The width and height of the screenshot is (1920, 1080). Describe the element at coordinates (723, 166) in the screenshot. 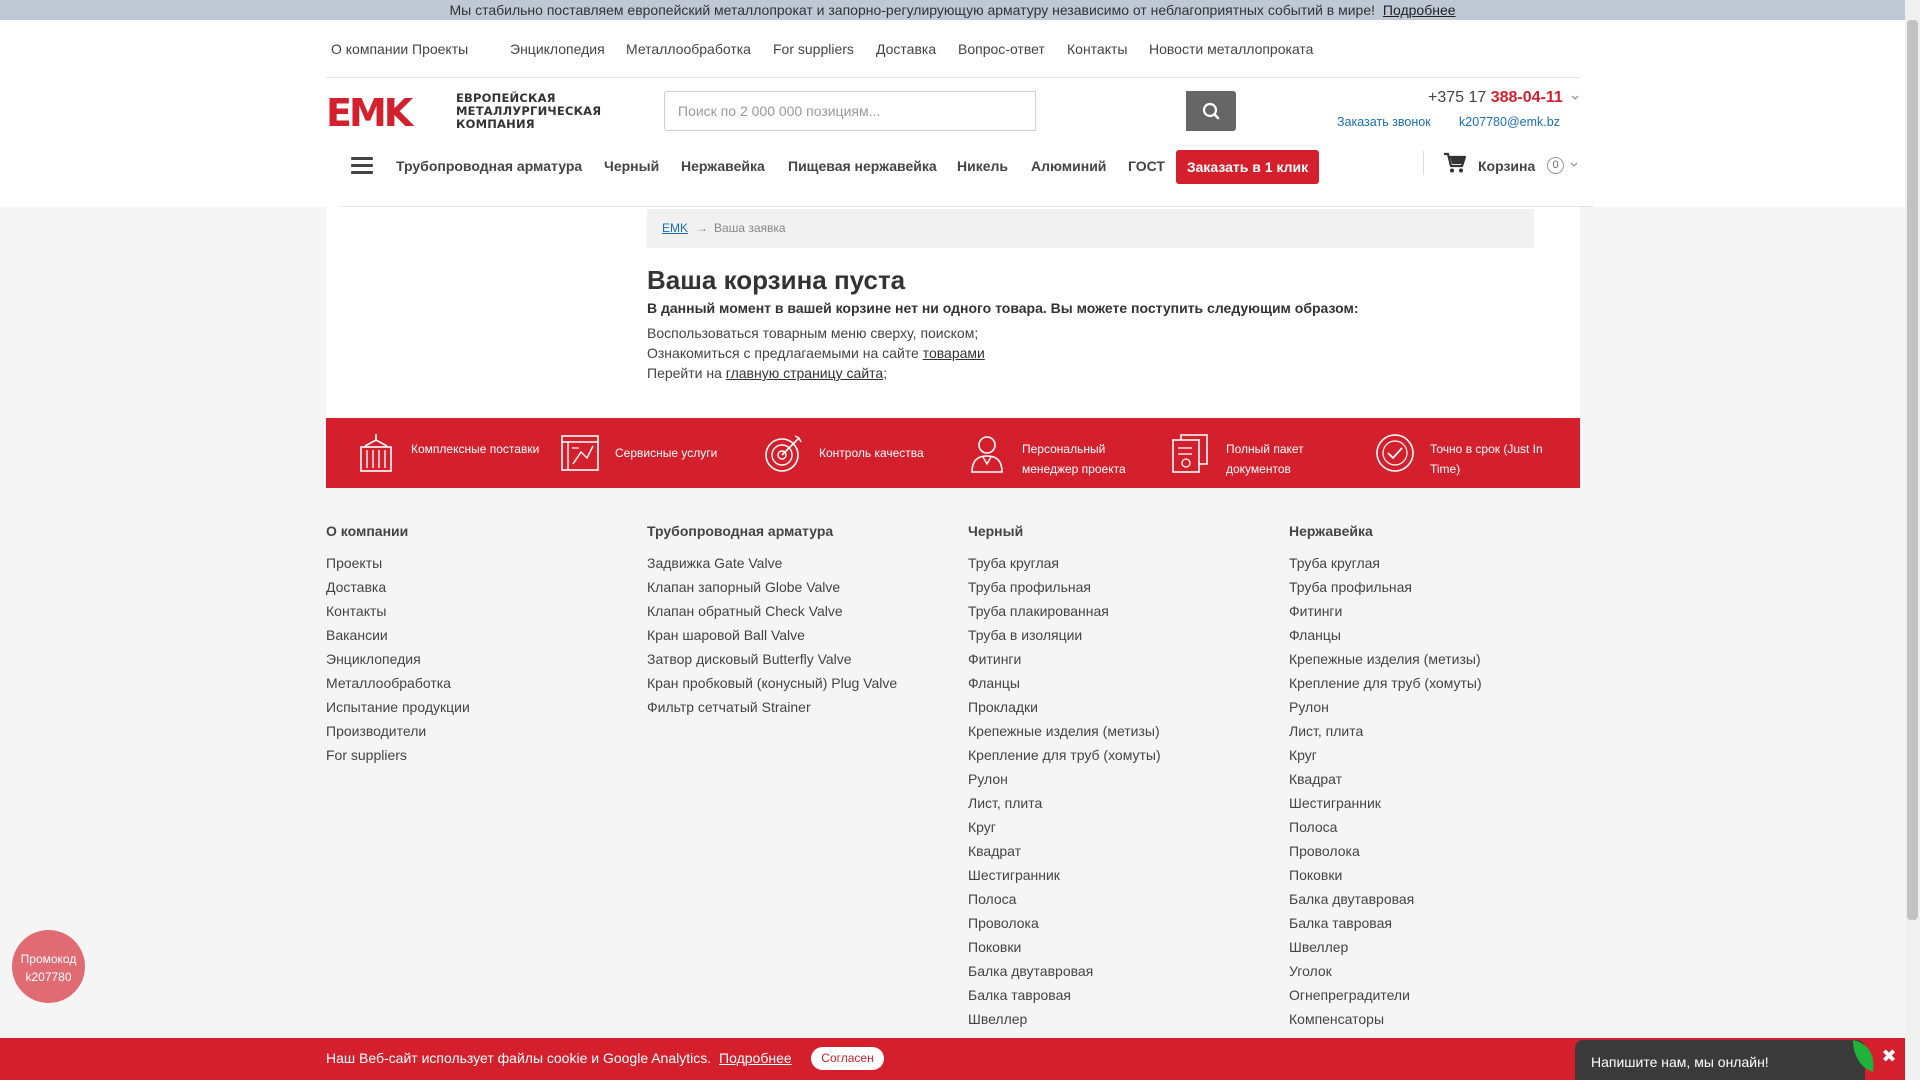

I see `category-stainless: Нержавейка` at that location.